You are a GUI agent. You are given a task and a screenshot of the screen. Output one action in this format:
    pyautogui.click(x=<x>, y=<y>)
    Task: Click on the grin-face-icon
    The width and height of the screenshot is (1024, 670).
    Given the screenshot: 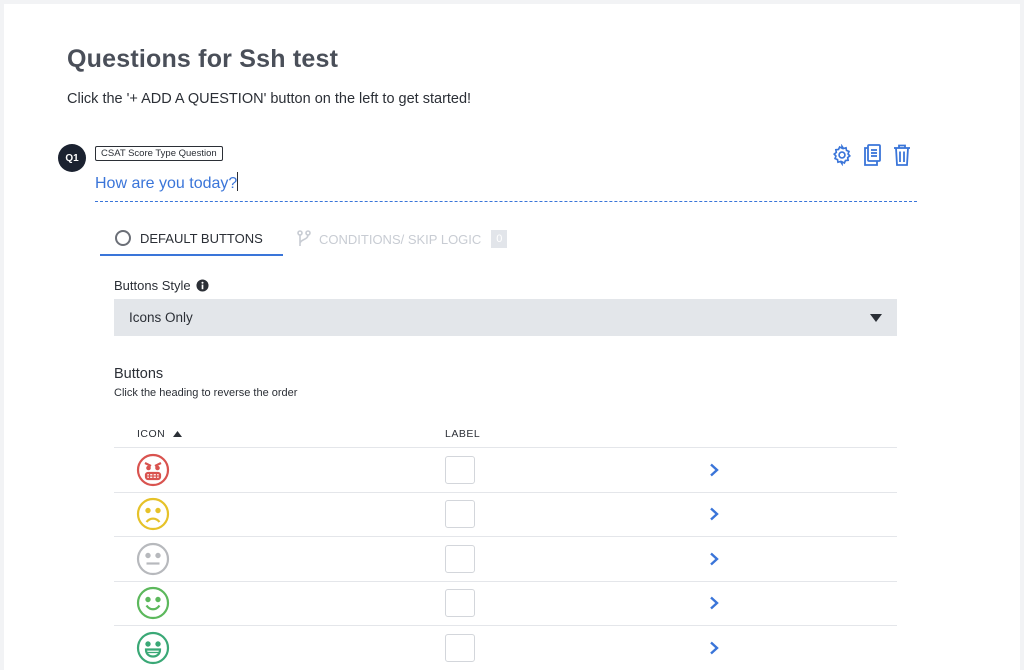 What is the action you would take?
    pyautogui.click(x=153, y=647)
    